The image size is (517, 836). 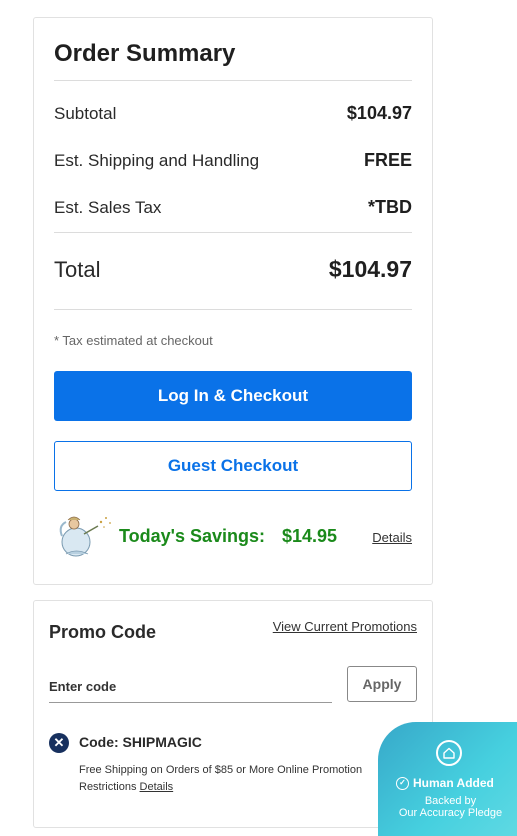 I want to click on view-promotions-link: View Current Promotions, so click(x=345, y=626).